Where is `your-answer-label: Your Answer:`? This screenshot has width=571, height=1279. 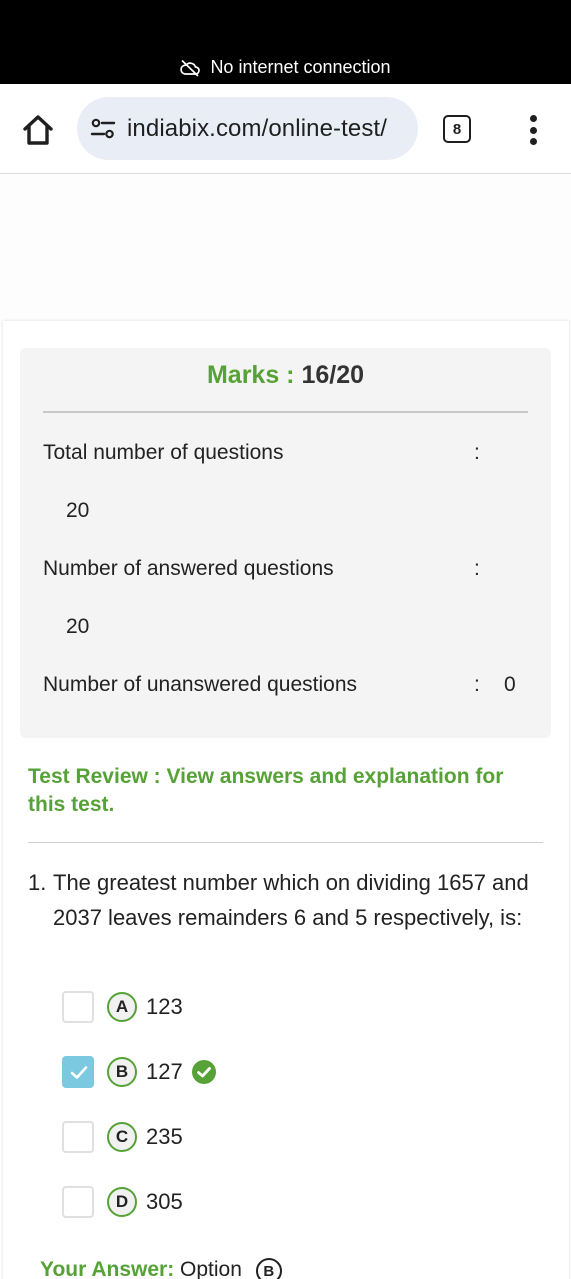 your-answer-label: Your Answer: is located at coordinates (107, 1268).